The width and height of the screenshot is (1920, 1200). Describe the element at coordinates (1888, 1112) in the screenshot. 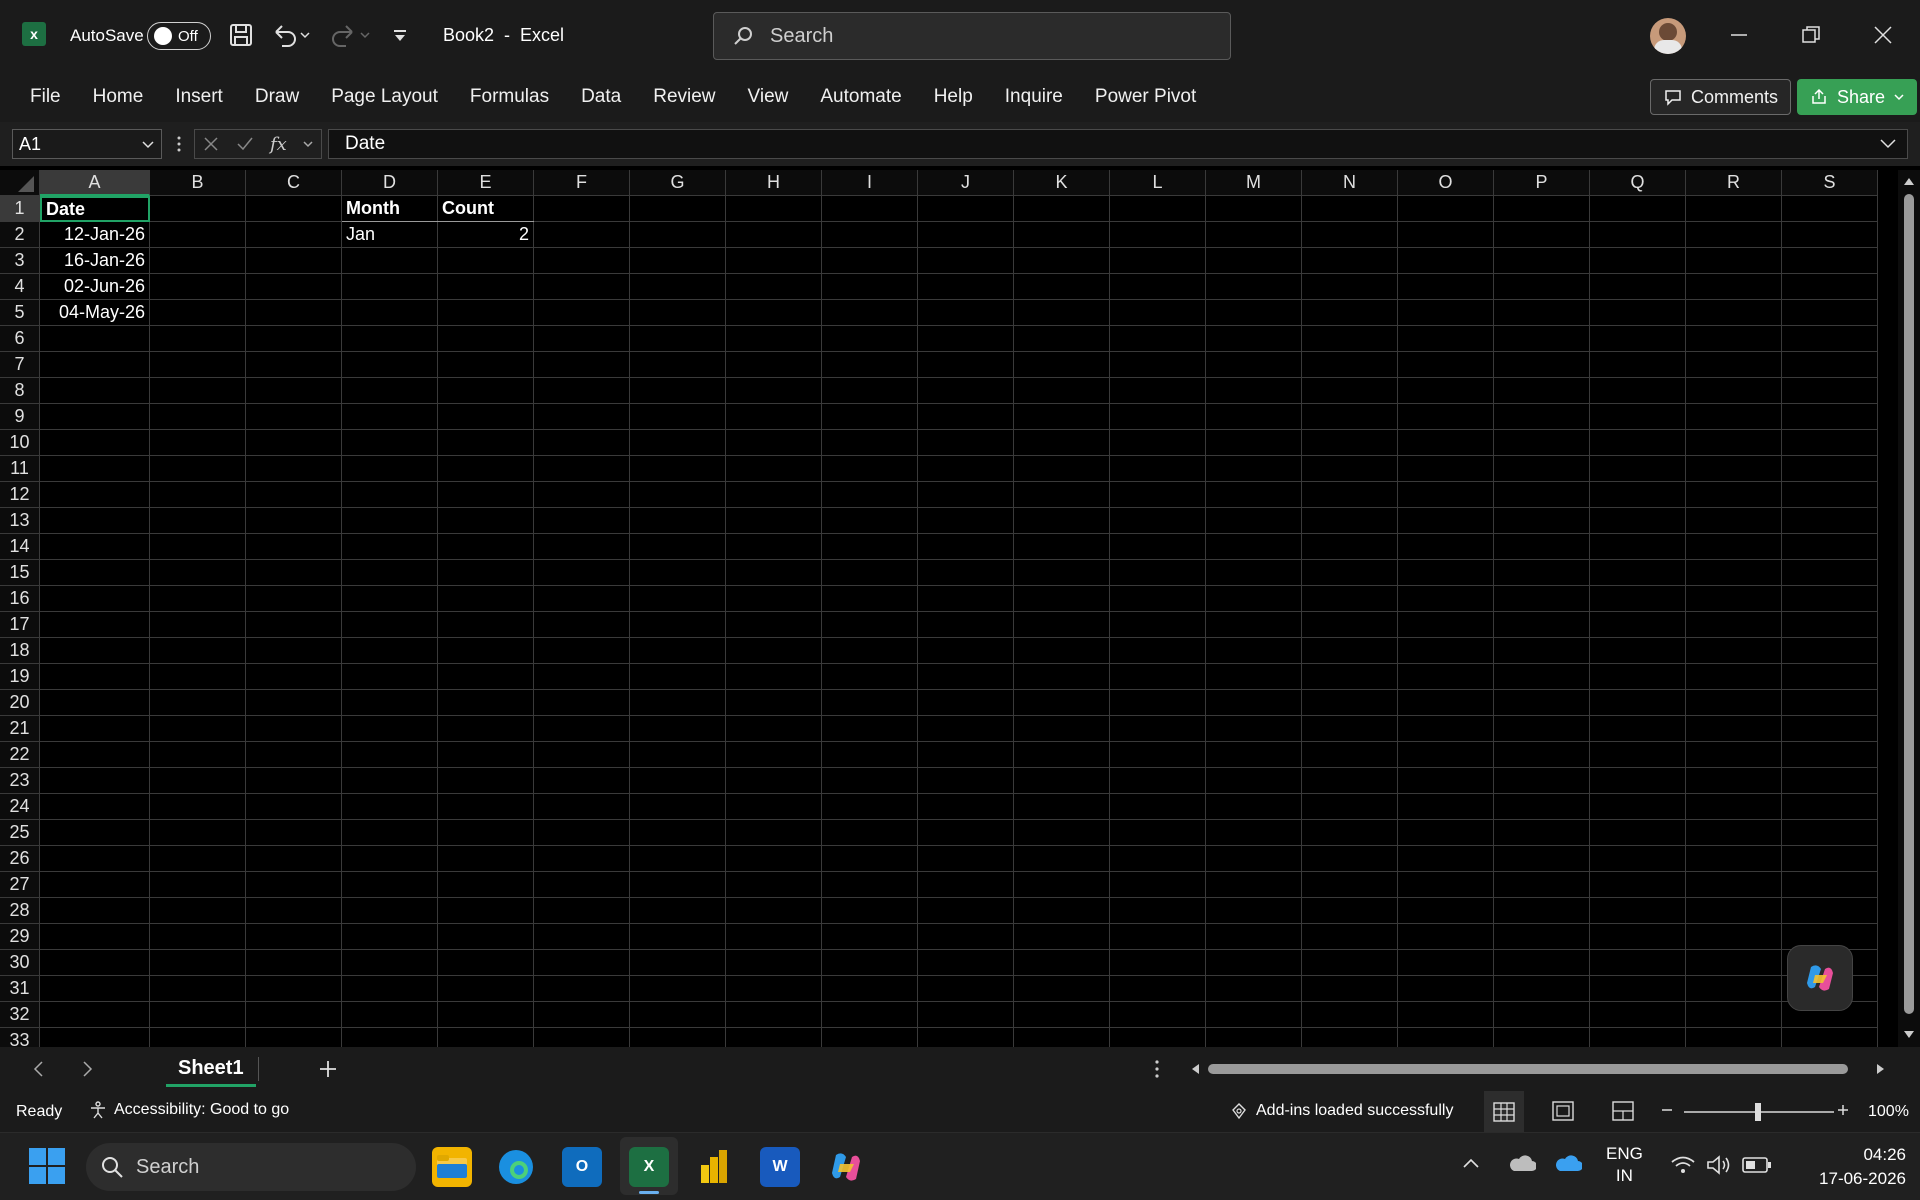

I see `zoom-level: 100%` at that location.